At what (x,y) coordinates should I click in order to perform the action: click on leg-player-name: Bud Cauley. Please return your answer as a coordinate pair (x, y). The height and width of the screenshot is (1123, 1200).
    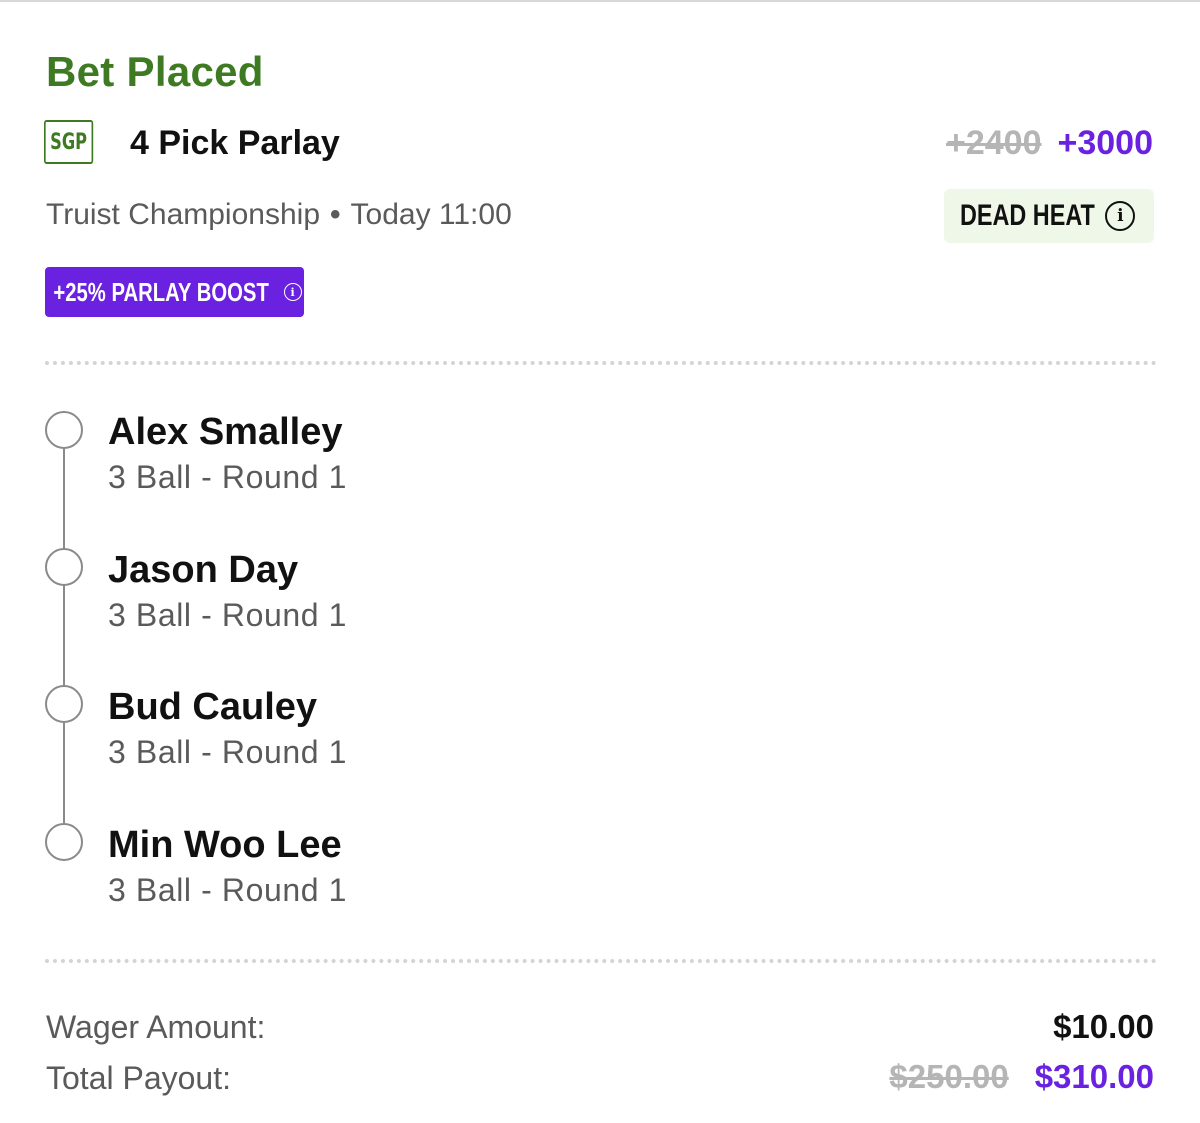
    Looking at the image, I should click on (213, 707).